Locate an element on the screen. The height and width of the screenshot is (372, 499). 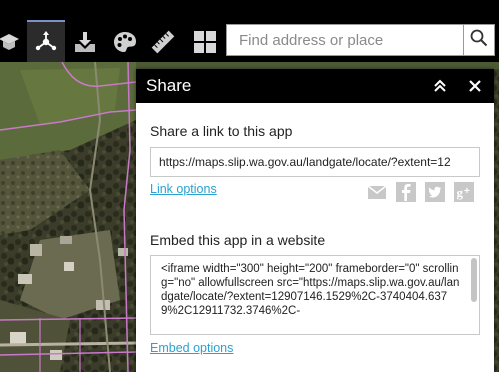
share-panel-title: Share is located at coordinates (169, 85).